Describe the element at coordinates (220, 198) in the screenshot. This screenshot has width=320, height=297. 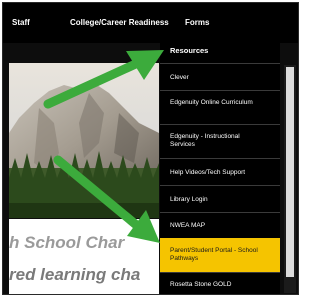
I see `menu-item-library-login: Library Login` at that location.